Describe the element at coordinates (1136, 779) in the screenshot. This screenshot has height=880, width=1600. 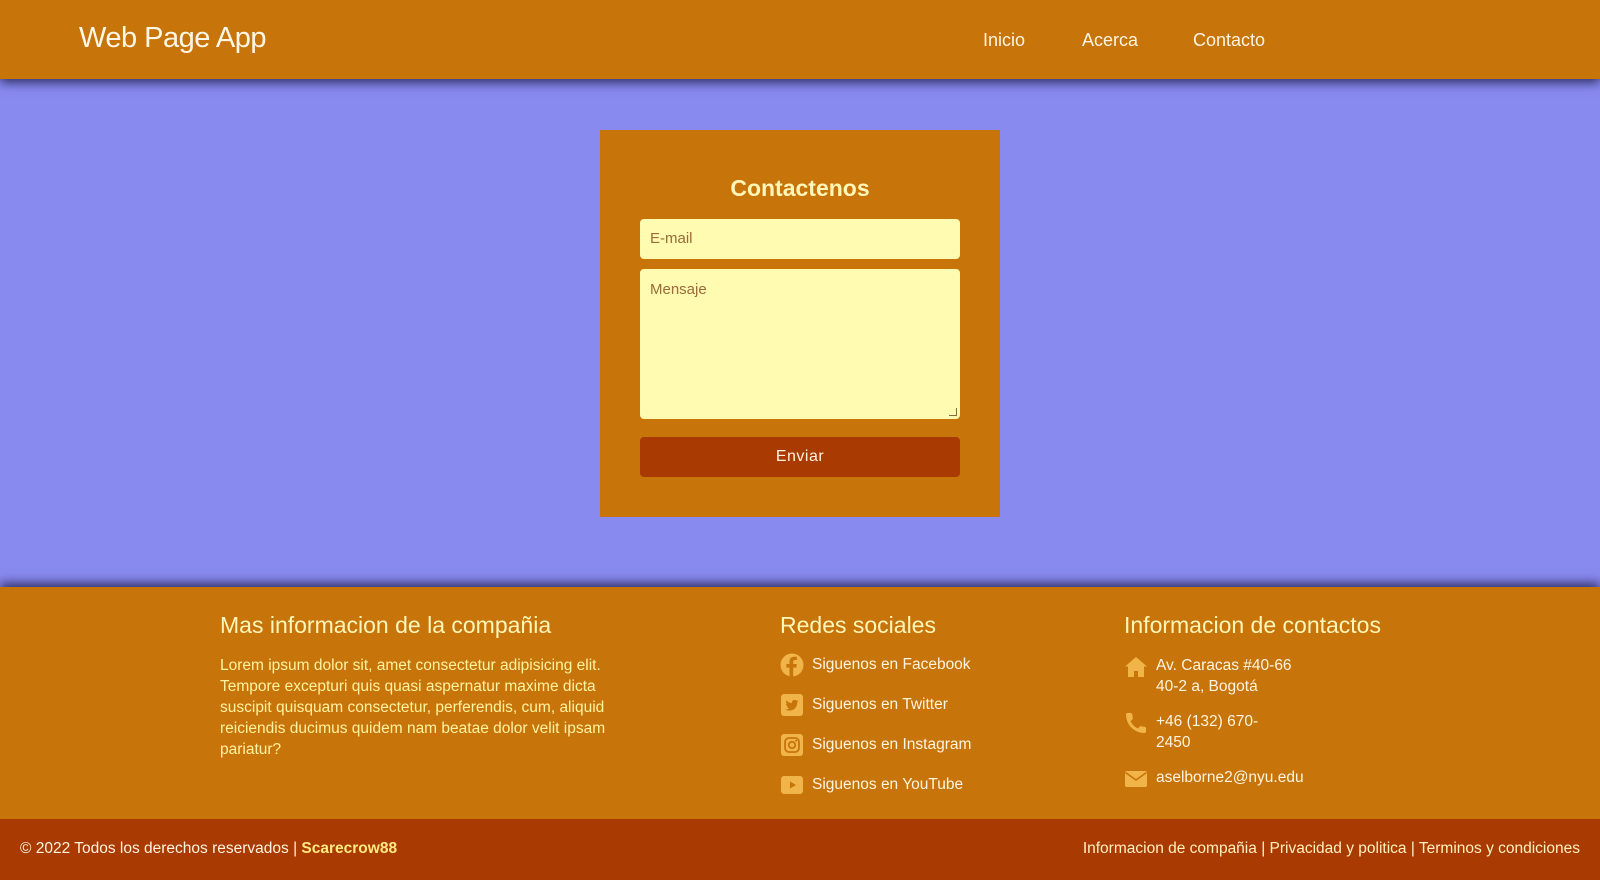
I see `envelope-icon` at that location.